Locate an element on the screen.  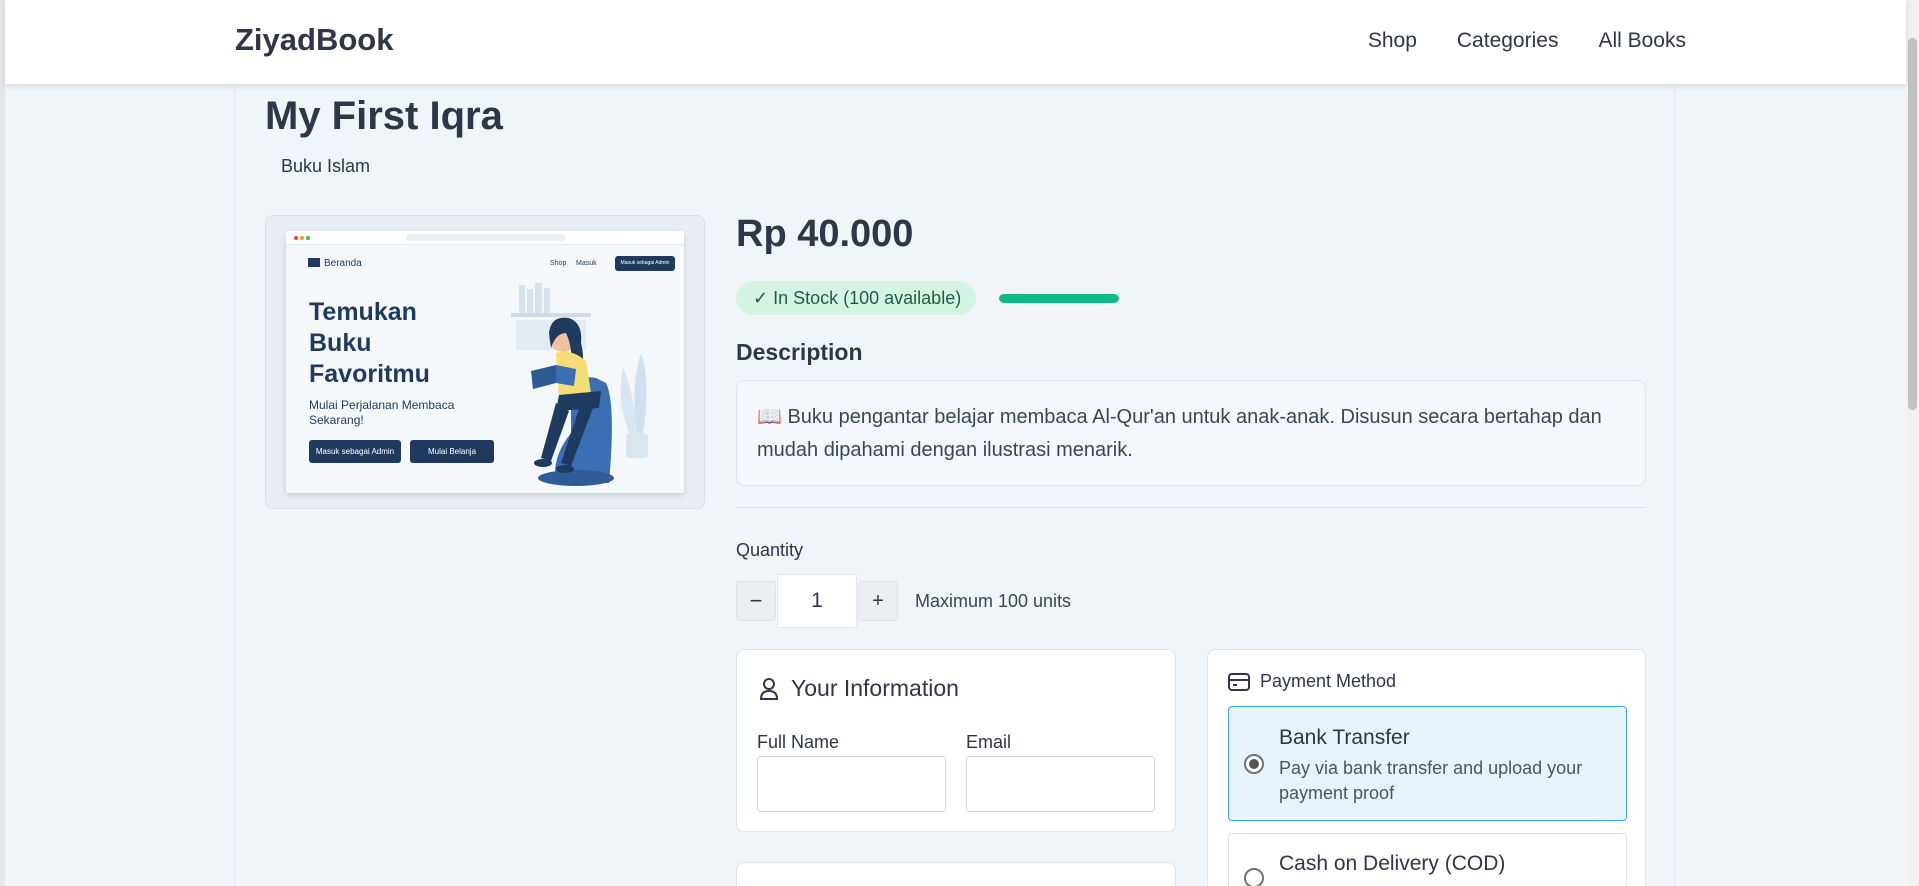
payment-option-cod: Cash on Delivery (COD) is located at coordinates (1427, 859).